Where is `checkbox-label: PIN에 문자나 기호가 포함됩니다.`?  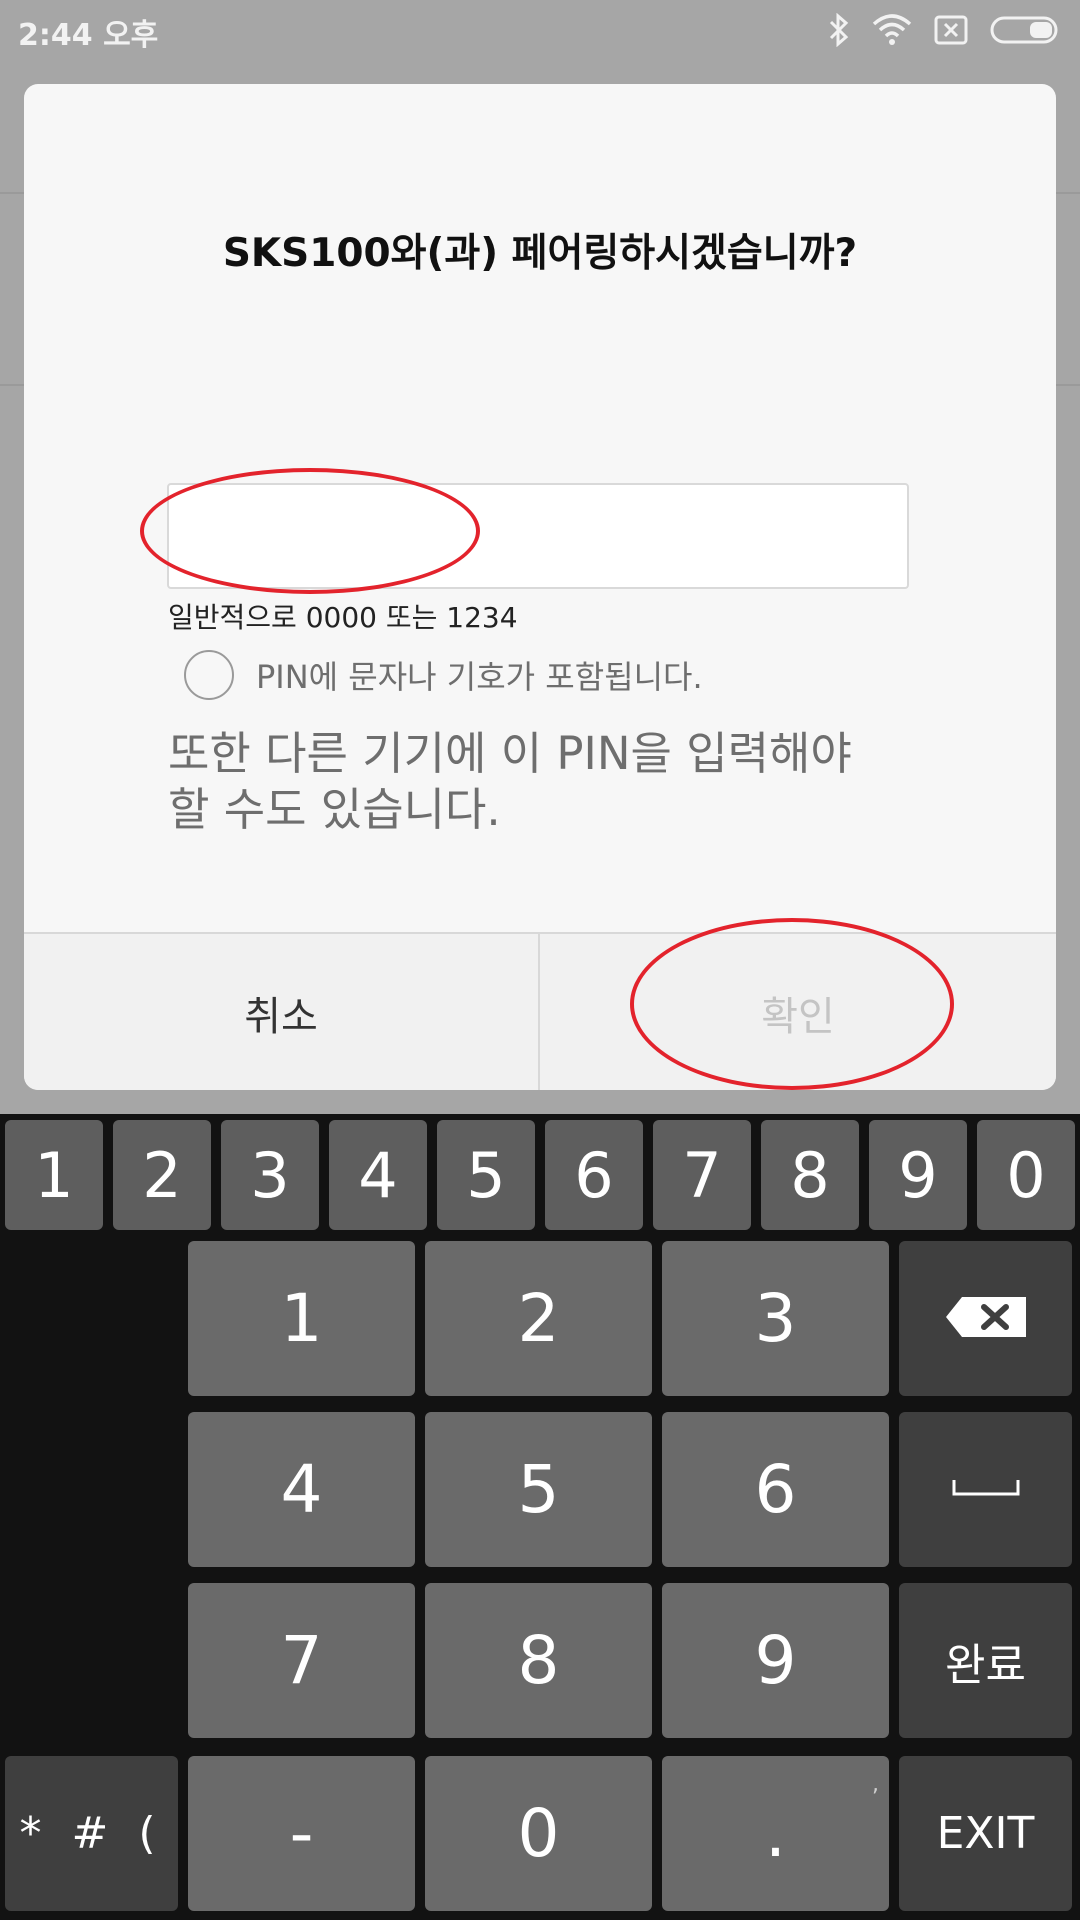 checkbox-label: PIN에 문자나 기호가 포함됩니다. is located at coordinates (479, 677).